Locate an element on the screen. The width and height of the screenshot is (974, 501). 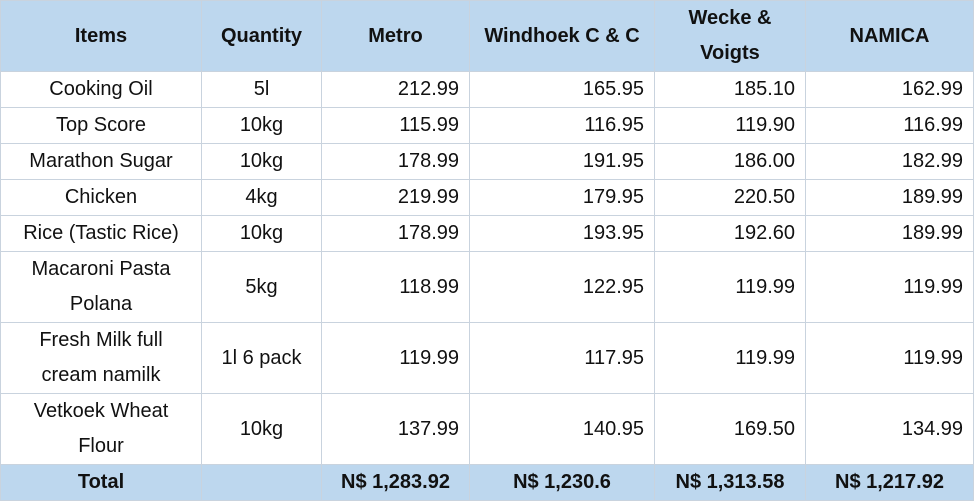
total-namica: N$ 1,217.92 is located at coordinates (889, 482).